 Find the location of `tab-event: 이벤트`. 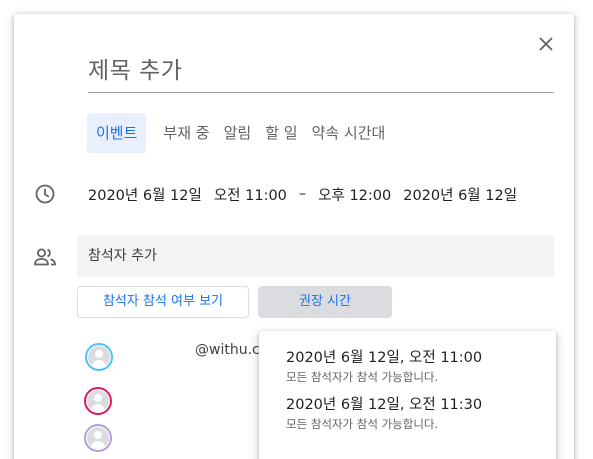

tab-event: 이벤트 is located at coordinates (117, 133).